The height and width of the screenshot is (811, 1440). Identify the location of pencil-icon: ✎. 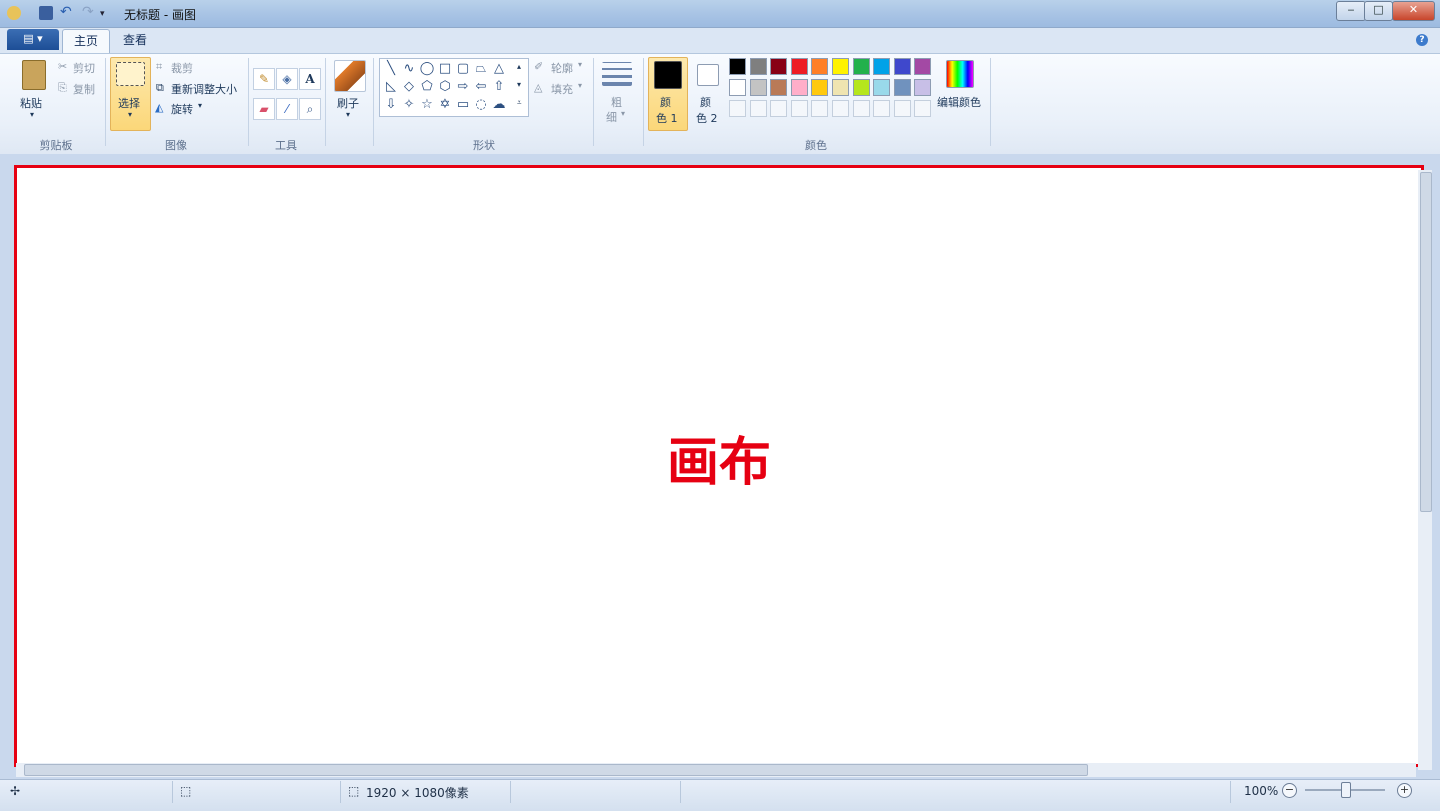
(264, 79).